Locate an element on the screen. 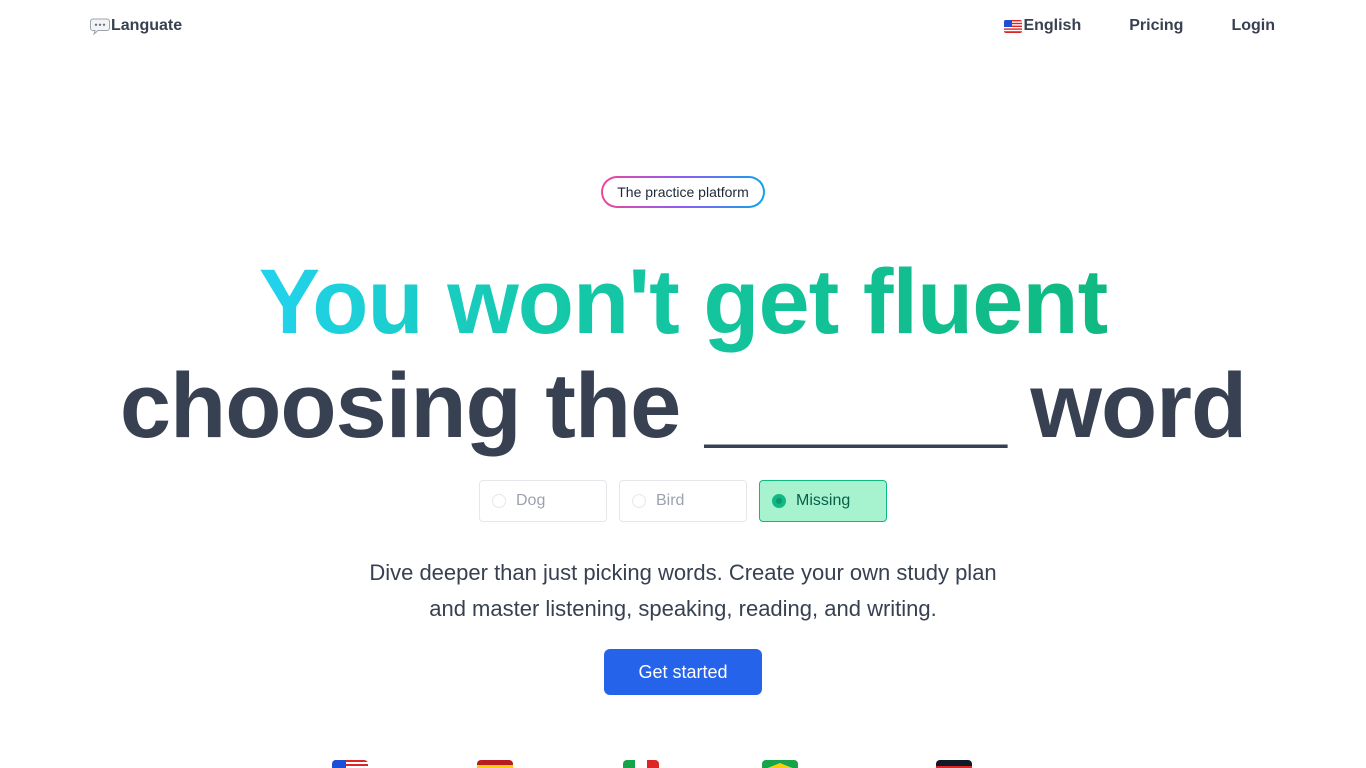 Image resolution: width=1366 pixels, height=768 pixels. choice-label: Bird is located at coordinates (670, 500).